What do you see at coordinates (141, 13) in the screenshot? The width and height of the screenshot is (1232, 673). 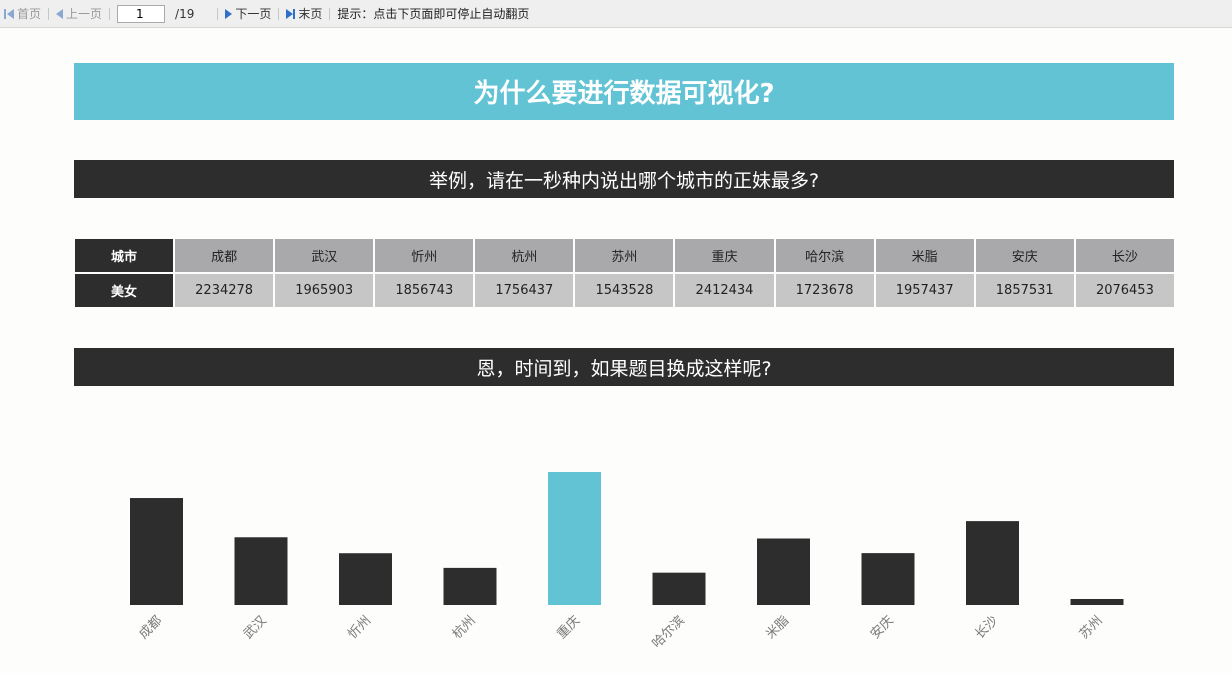 I see `page-number-input` at bounding box center [141, 13].